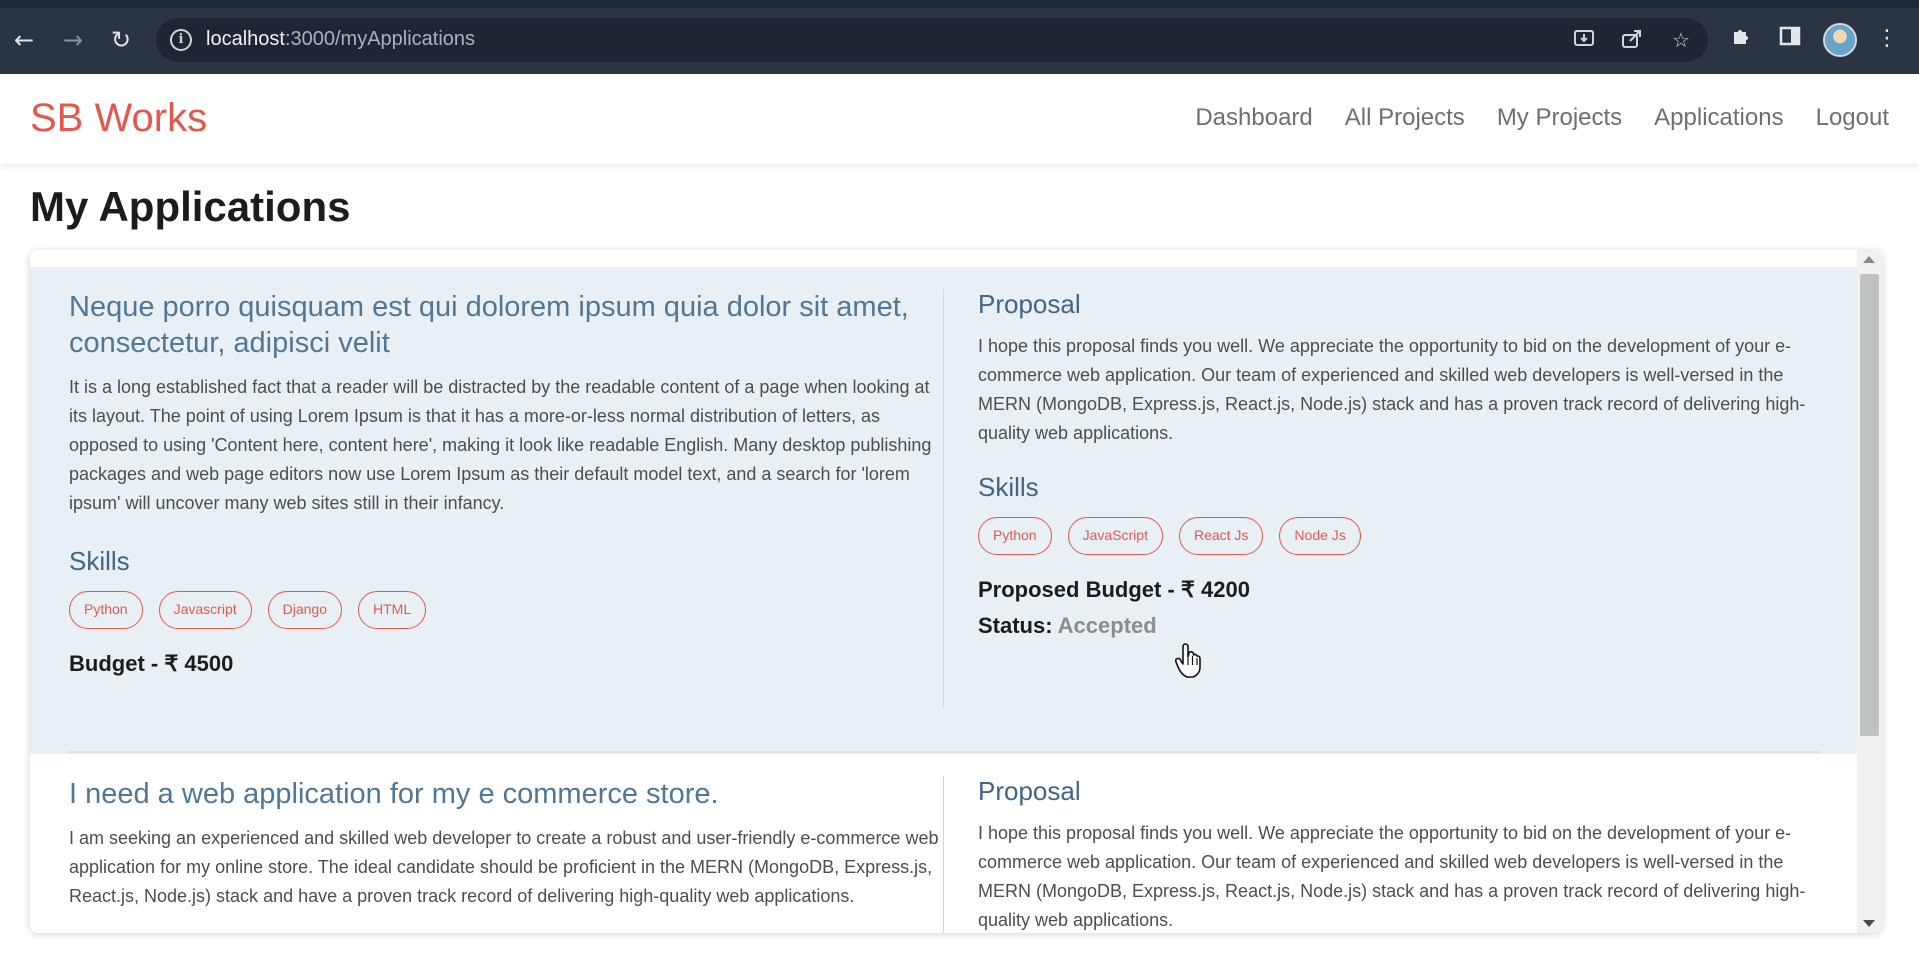  I want to click on reload-icon: ↻, so click(121, 40).